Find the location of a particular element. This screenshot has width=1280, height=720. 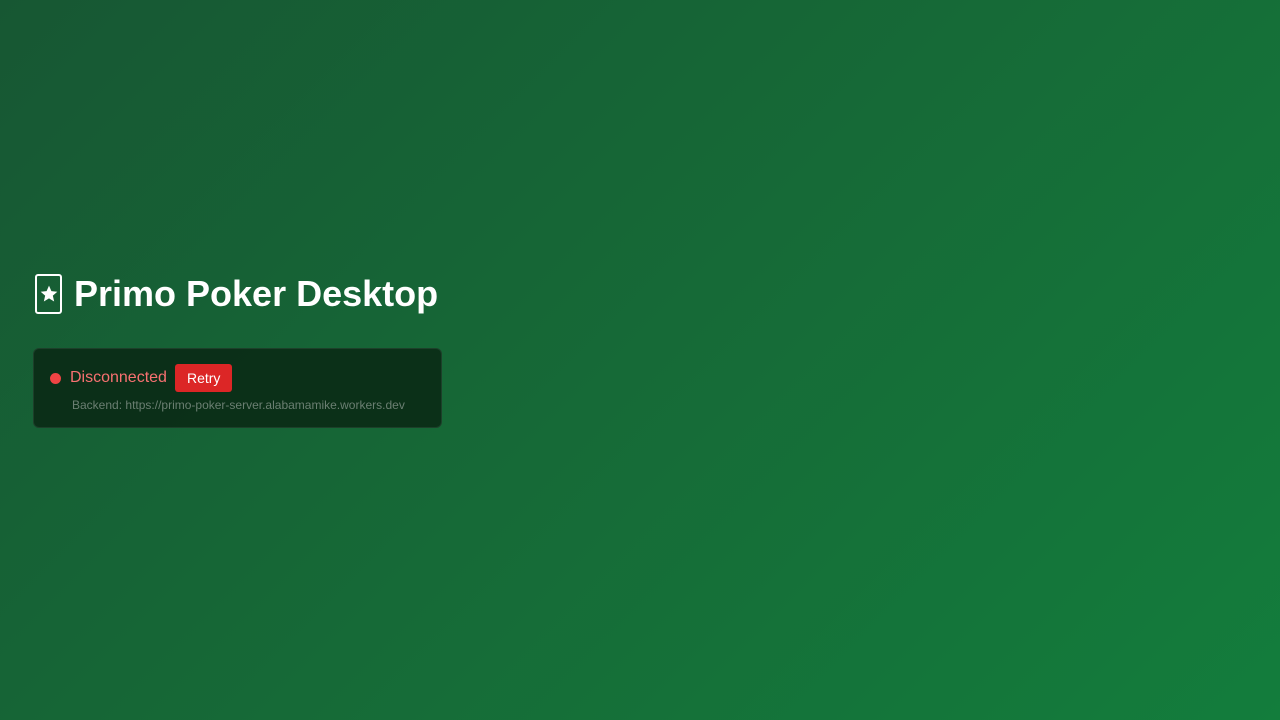

app-title: Primo Poker Desktop is located at coordinates (256, 293).